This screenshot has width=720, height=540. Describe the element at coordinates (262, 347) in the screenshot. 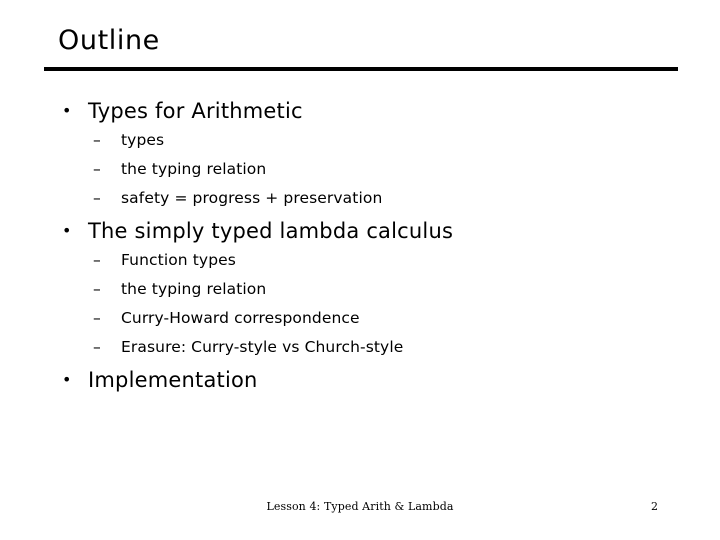

I see `outline-subitem-label: Erasure: Curry-style vs Church-style` at that location.